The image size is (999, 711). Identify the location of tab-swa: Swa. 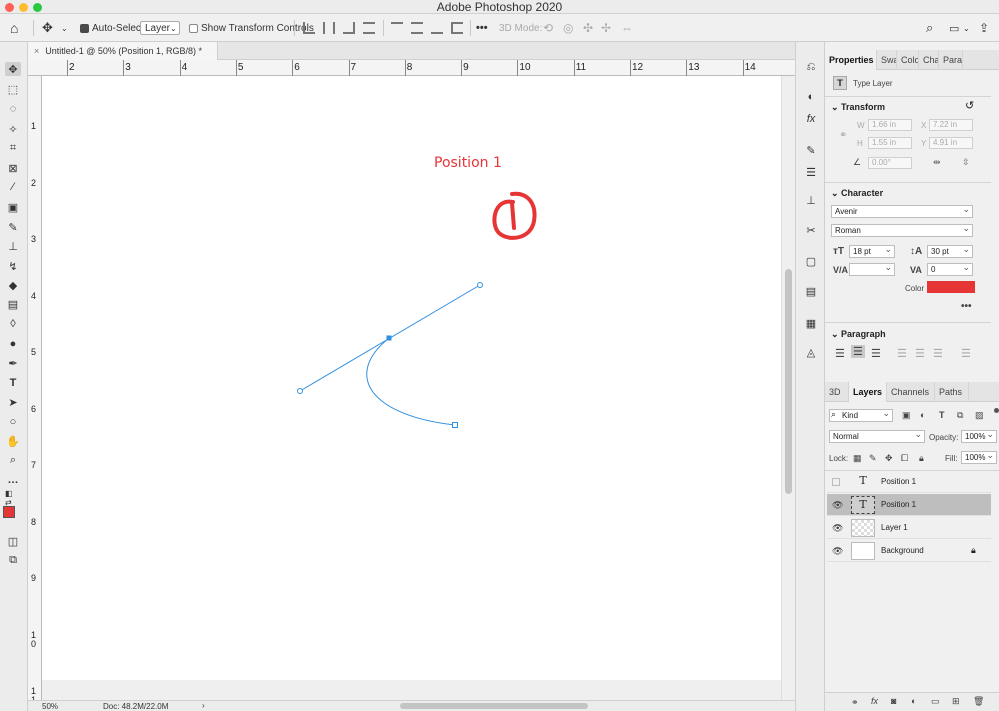
(887, 60).